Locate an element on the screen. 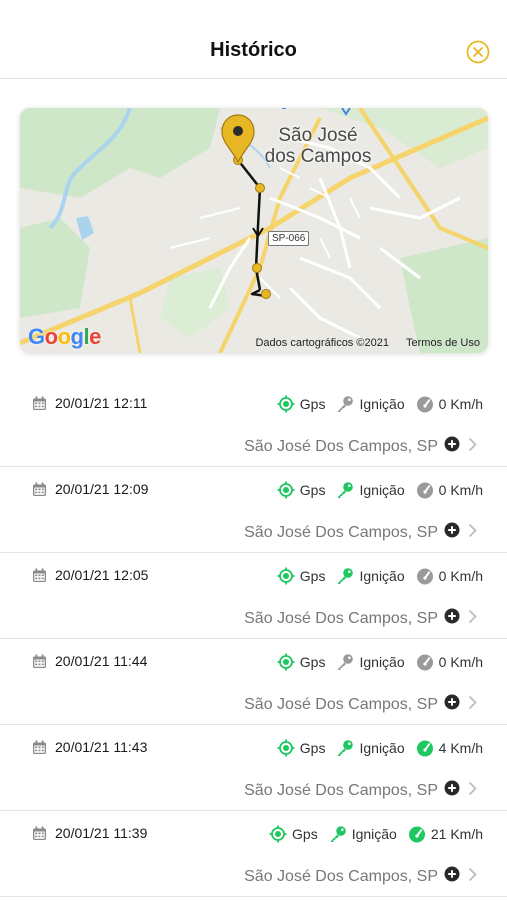 The width and height of the screenshot is (507, 900). map-attribution: Dados cartográficos ©2021 Termos de Uso is located at coordinates (360, 343).